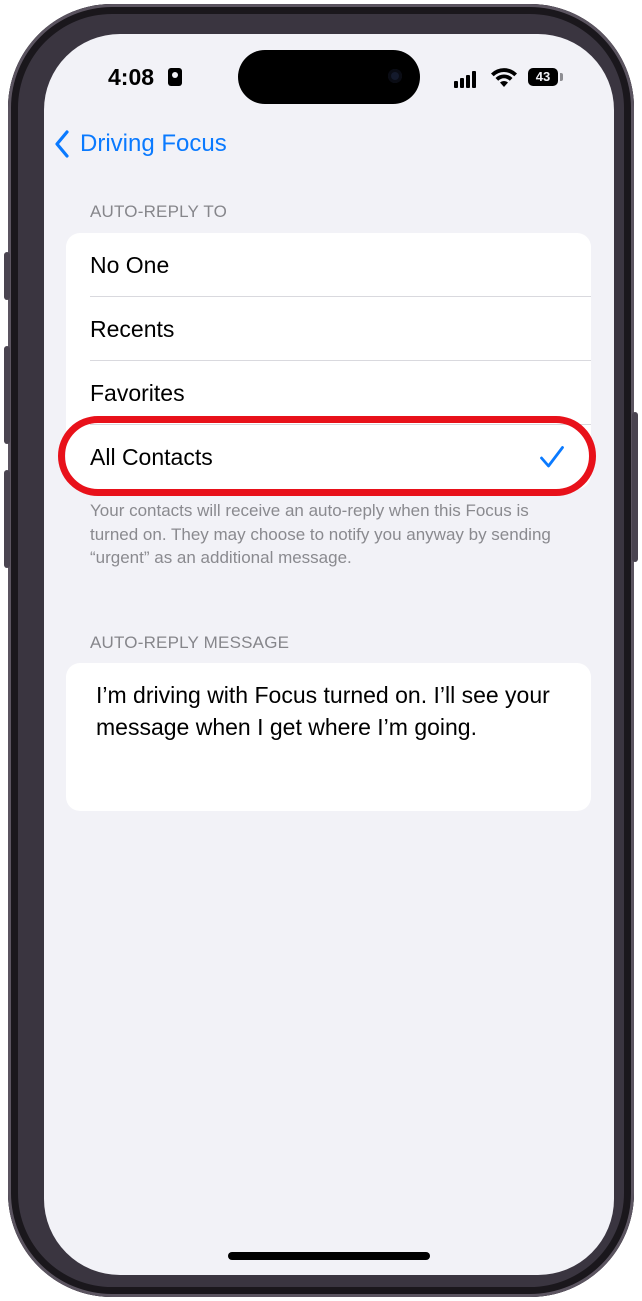 Image resolution: width=642 pixels, height=1301 pixels. Describe the element at coordinates (132, 328) in the screenshot. I see `option-label: Recents` at that location.